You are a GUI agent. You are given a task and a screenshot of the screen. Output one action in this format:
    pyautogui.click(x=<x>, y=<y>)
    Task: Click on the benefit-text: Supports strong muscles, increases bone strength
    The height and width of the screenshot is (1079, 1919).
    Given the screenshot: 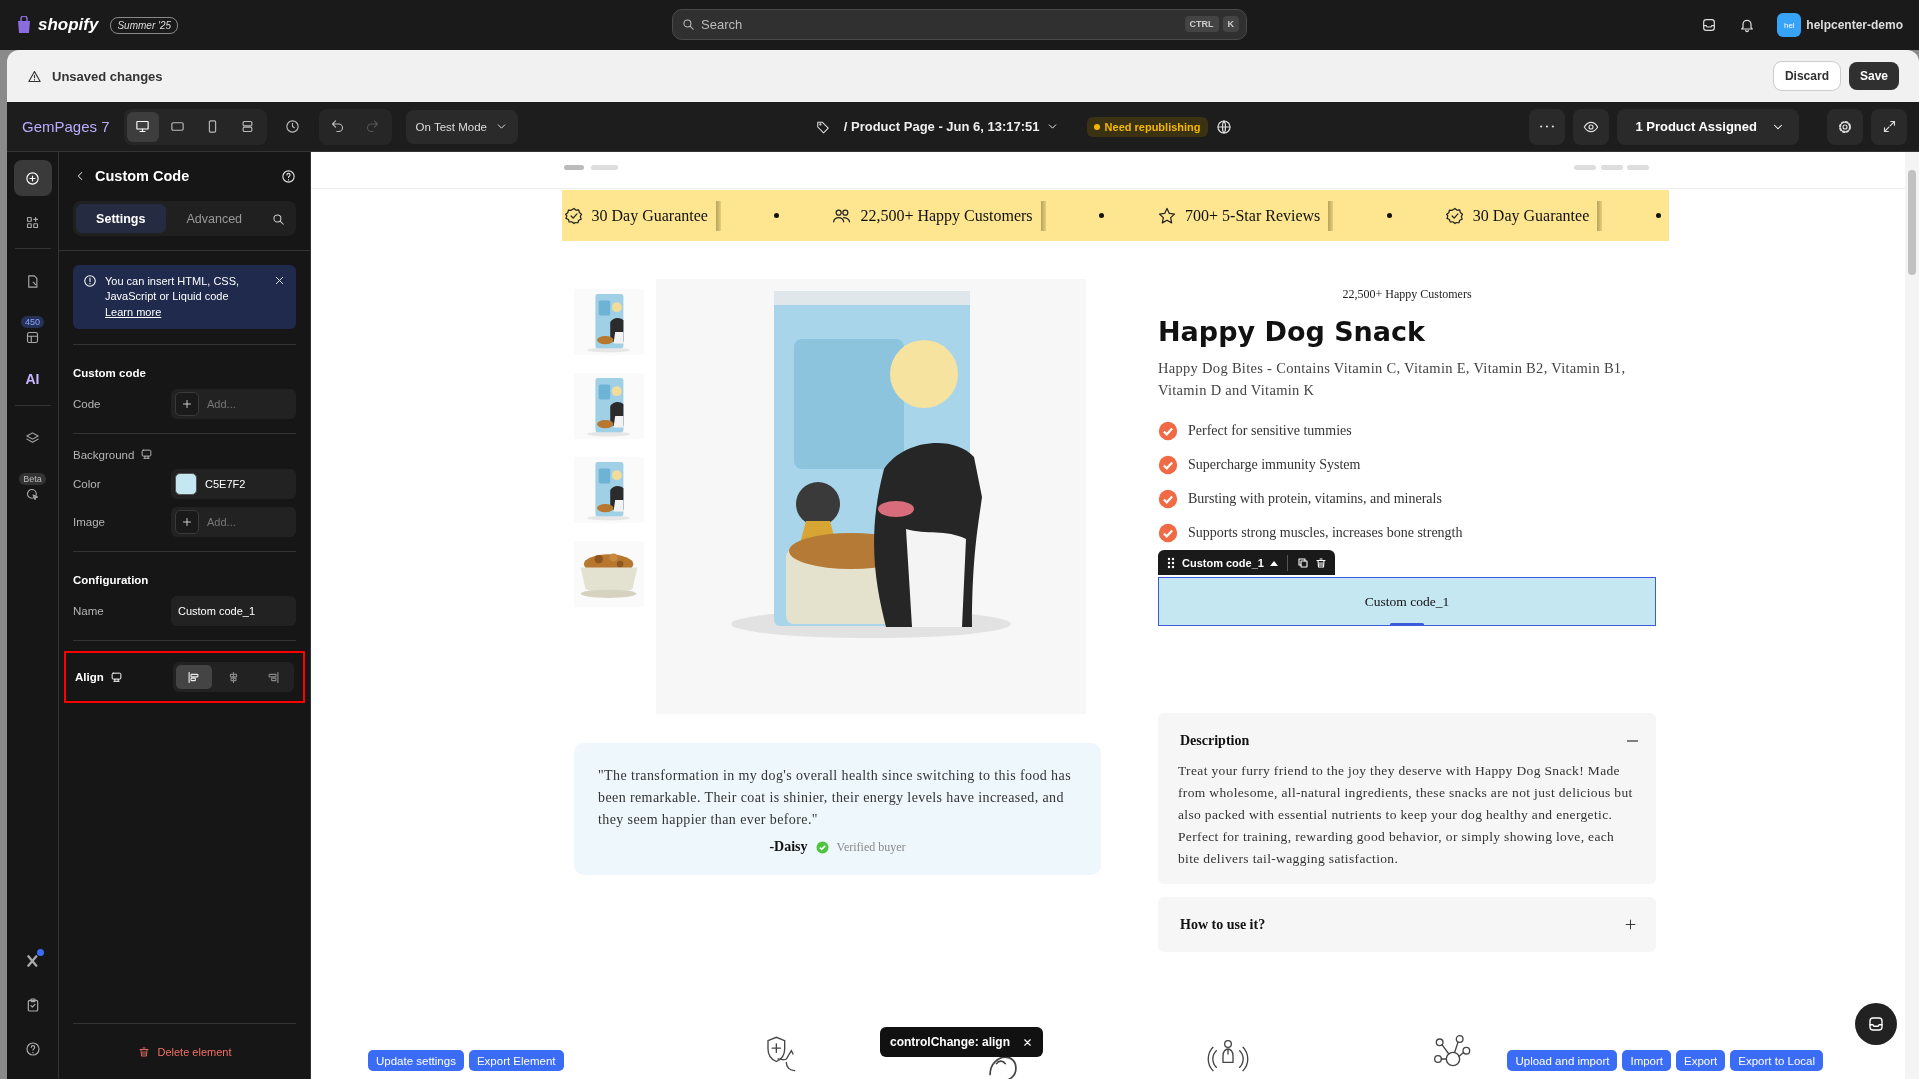 What is the action you would take?
    pyautogui.click(x=1325, y=533)
    